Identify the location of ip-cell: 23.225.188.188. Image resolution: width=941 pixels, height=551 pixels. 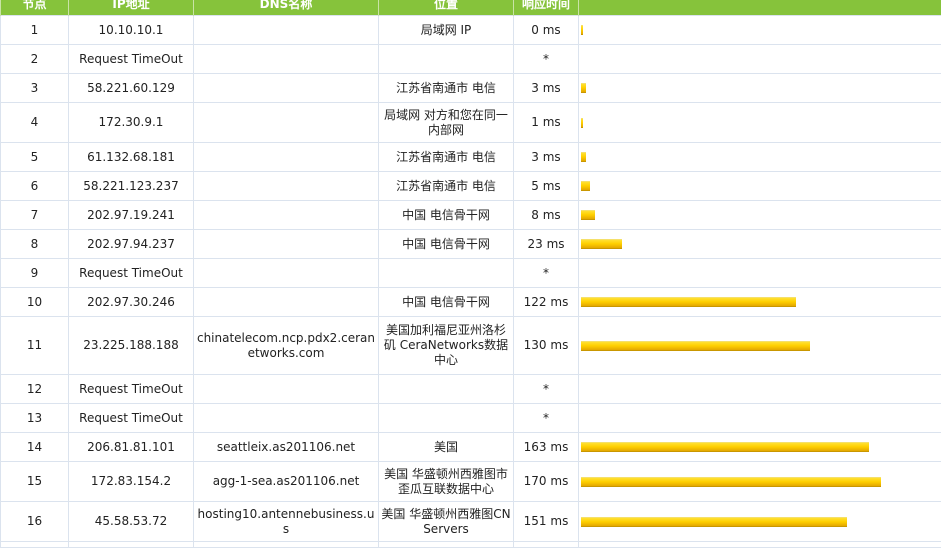
(131, 345).